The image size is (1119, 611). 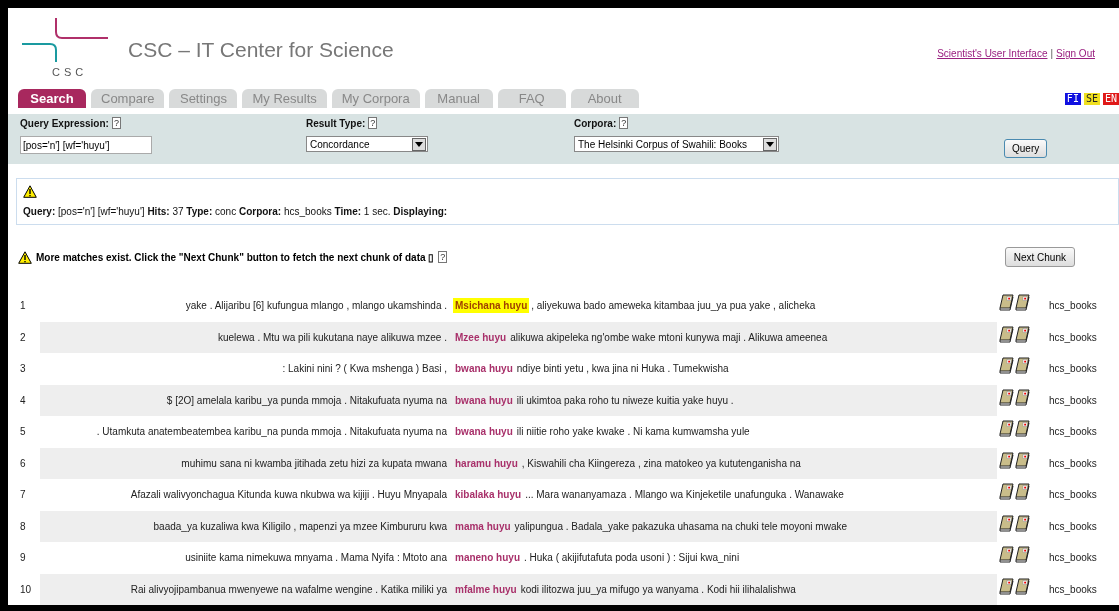 What do you see at coordinates (367, 144) in the screenshot?
I see `dropdown: Concordance` at bounding box center [367, 144].